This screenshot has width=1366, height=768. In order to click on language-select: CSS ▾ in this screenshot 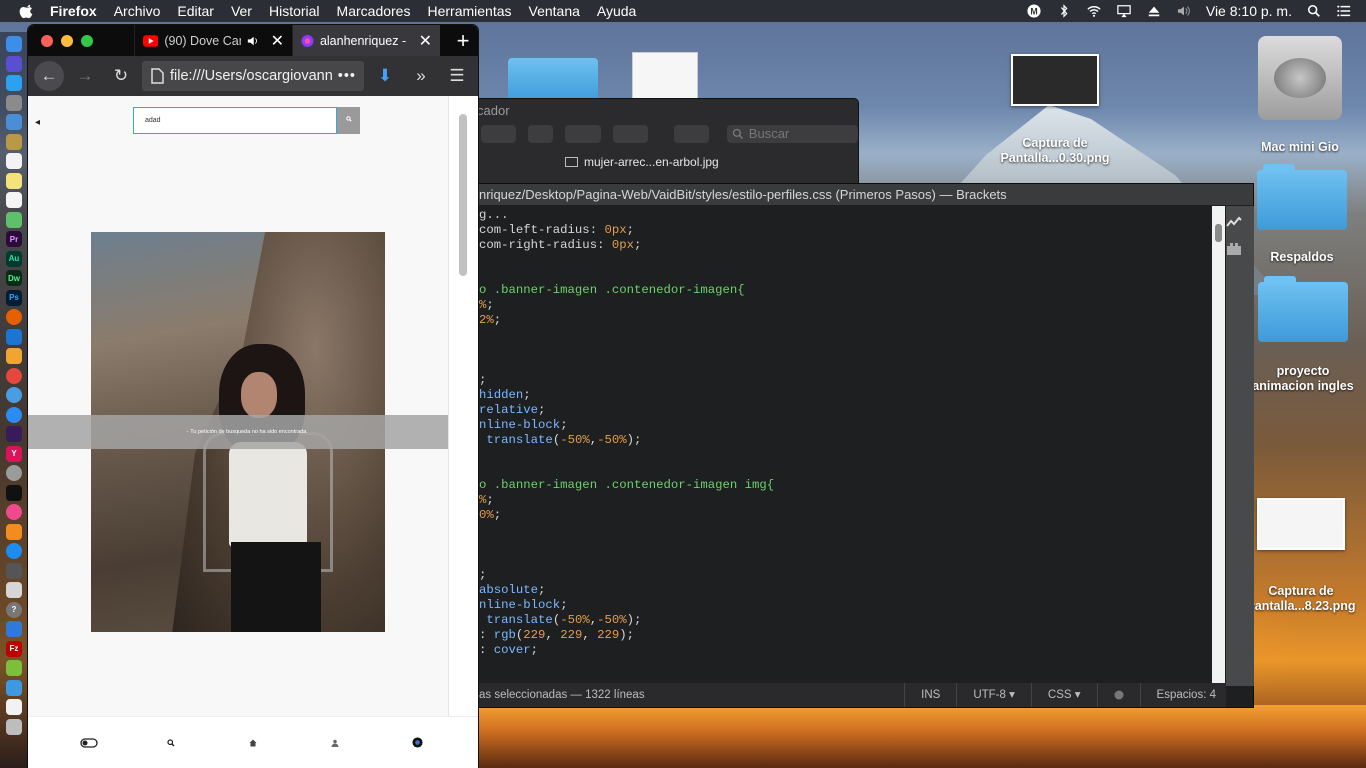, I will do `click(1063, 695)`.